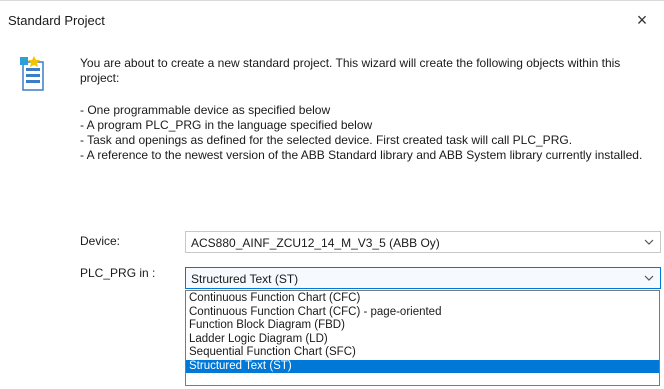 The height and width of the screenshot is (389, 664). What do you see at coordinates (315, 243) in the screenshot?
I see `device-value: ACS880_AINF_ZCU12_14_M_V3_5 (ABB Oy)` at bounding box center [315, 243].